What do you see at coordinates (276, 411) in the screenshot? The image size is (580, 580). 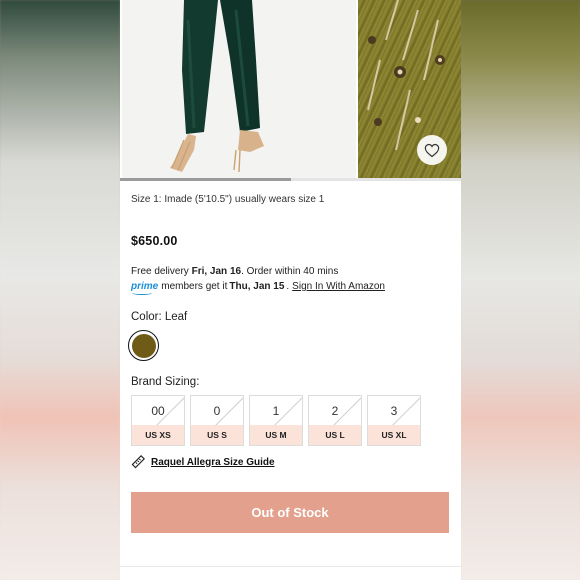 I see `size-value: 1` at bounding box center [276, 411].